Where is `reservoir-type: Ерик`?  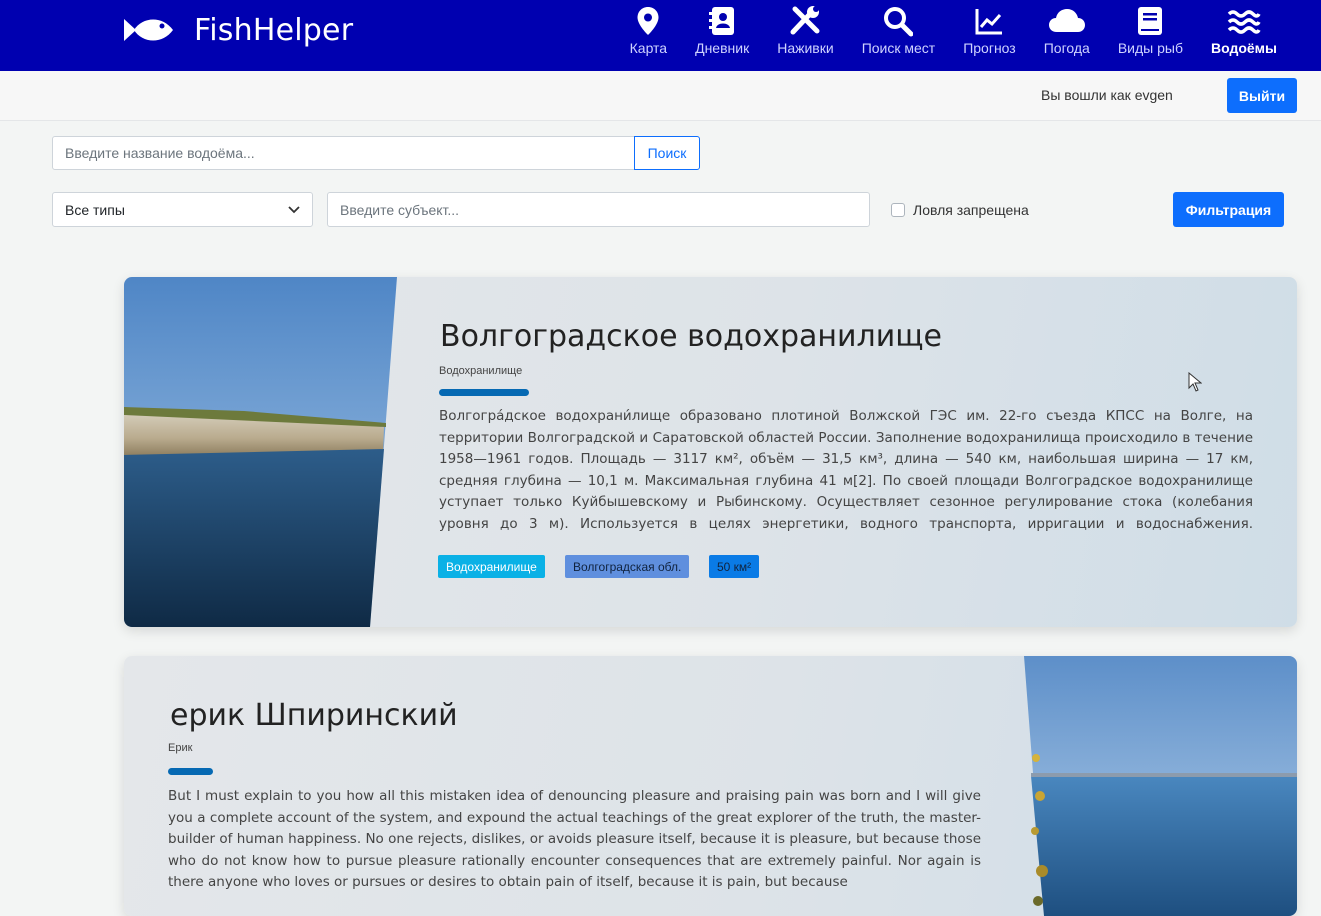 reservoir-type: Ерик is located at coordinates (180, 748).